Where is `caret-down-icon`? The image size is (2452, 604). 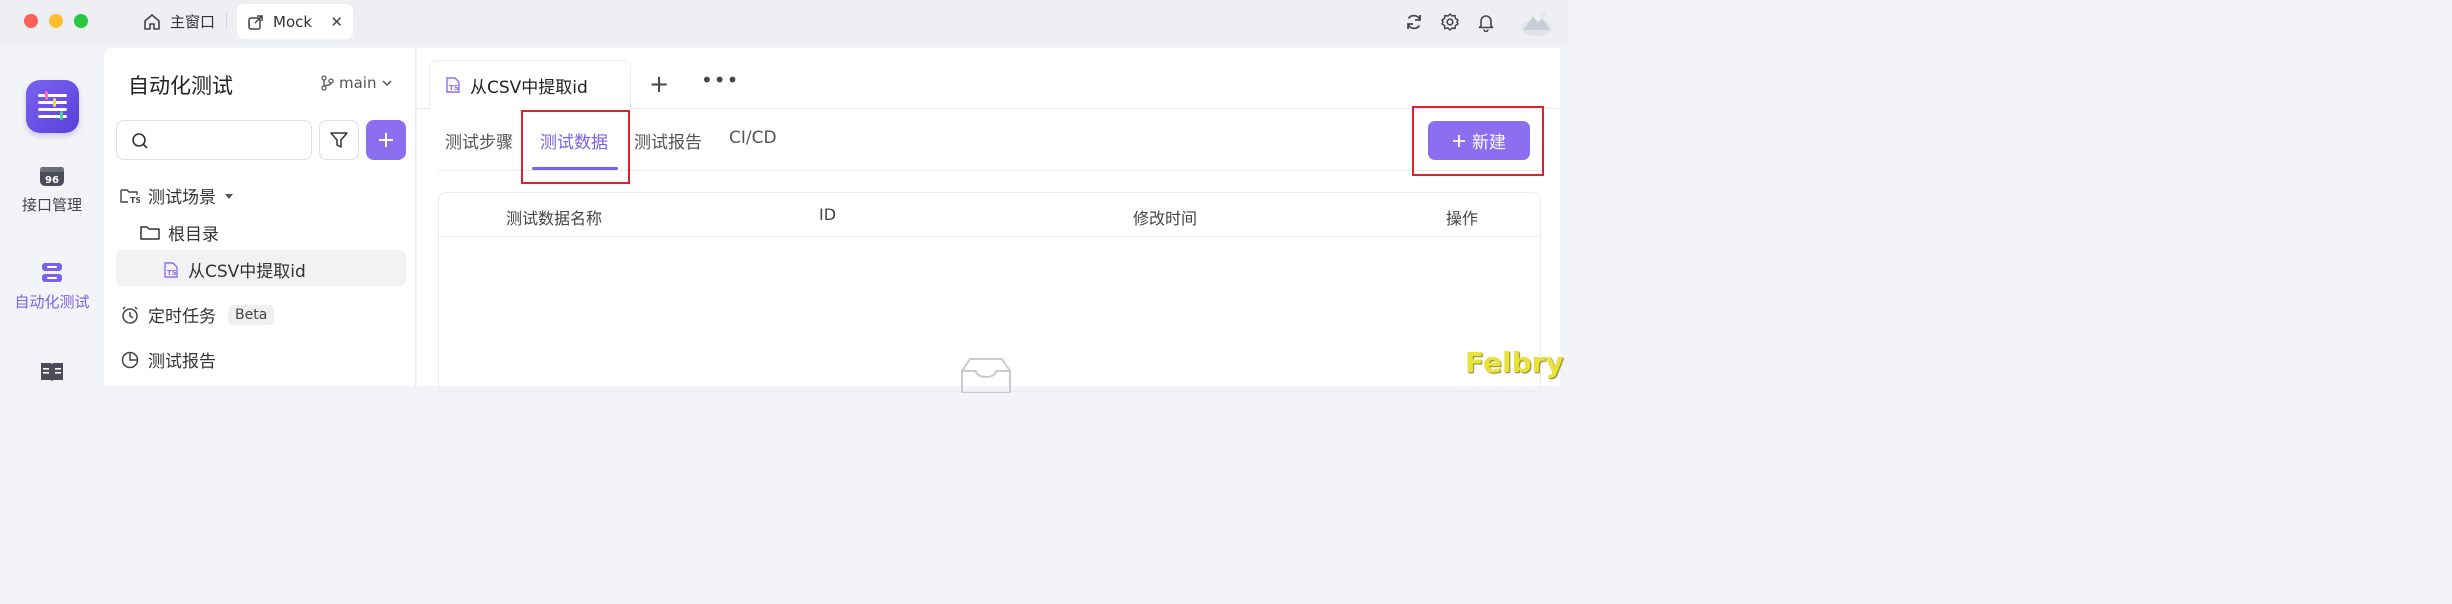 caret-down-icon is located at coordinates (229, 196).